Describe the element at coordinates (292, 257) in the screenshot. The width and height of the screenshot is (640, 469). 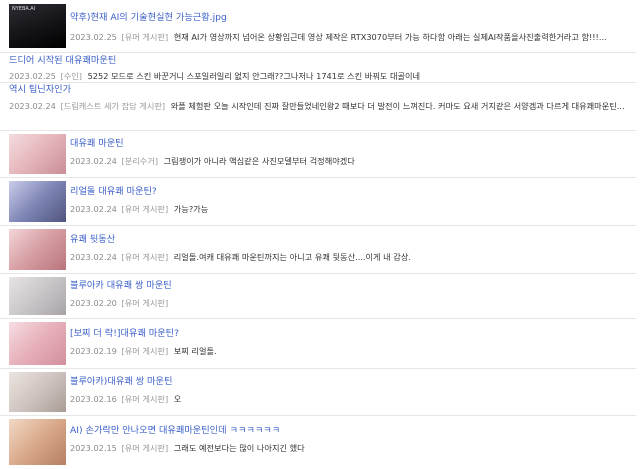
I see `post-snippet: 리얼돌.여캐 대유쾌 마운틴까지는 아니고 유쾌 뒷동산....이게 내 감상.` at that location.